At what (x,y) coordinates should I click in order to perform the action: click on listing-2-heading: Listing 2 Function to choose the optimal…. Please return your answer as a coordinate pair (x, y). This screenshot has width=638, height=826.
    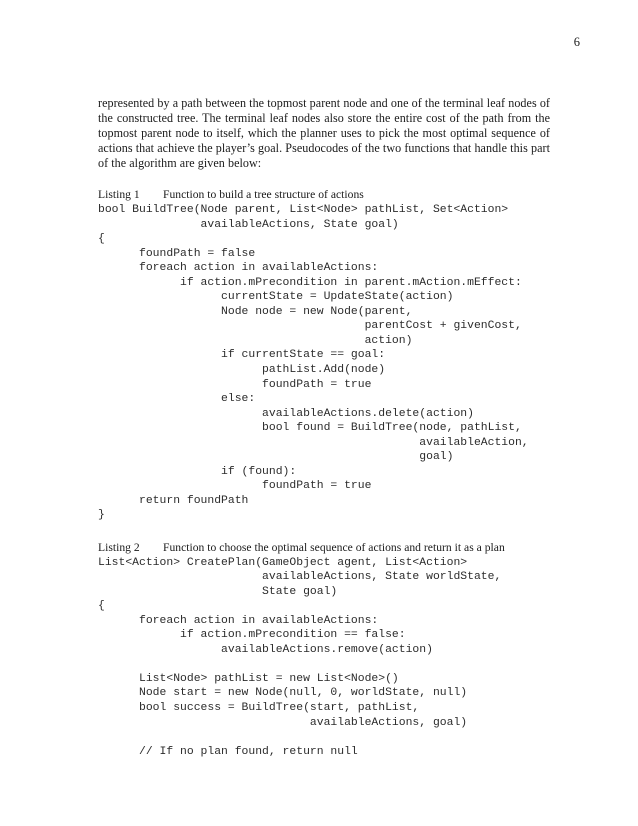
    Looking at the image, I should click on (301, 547).